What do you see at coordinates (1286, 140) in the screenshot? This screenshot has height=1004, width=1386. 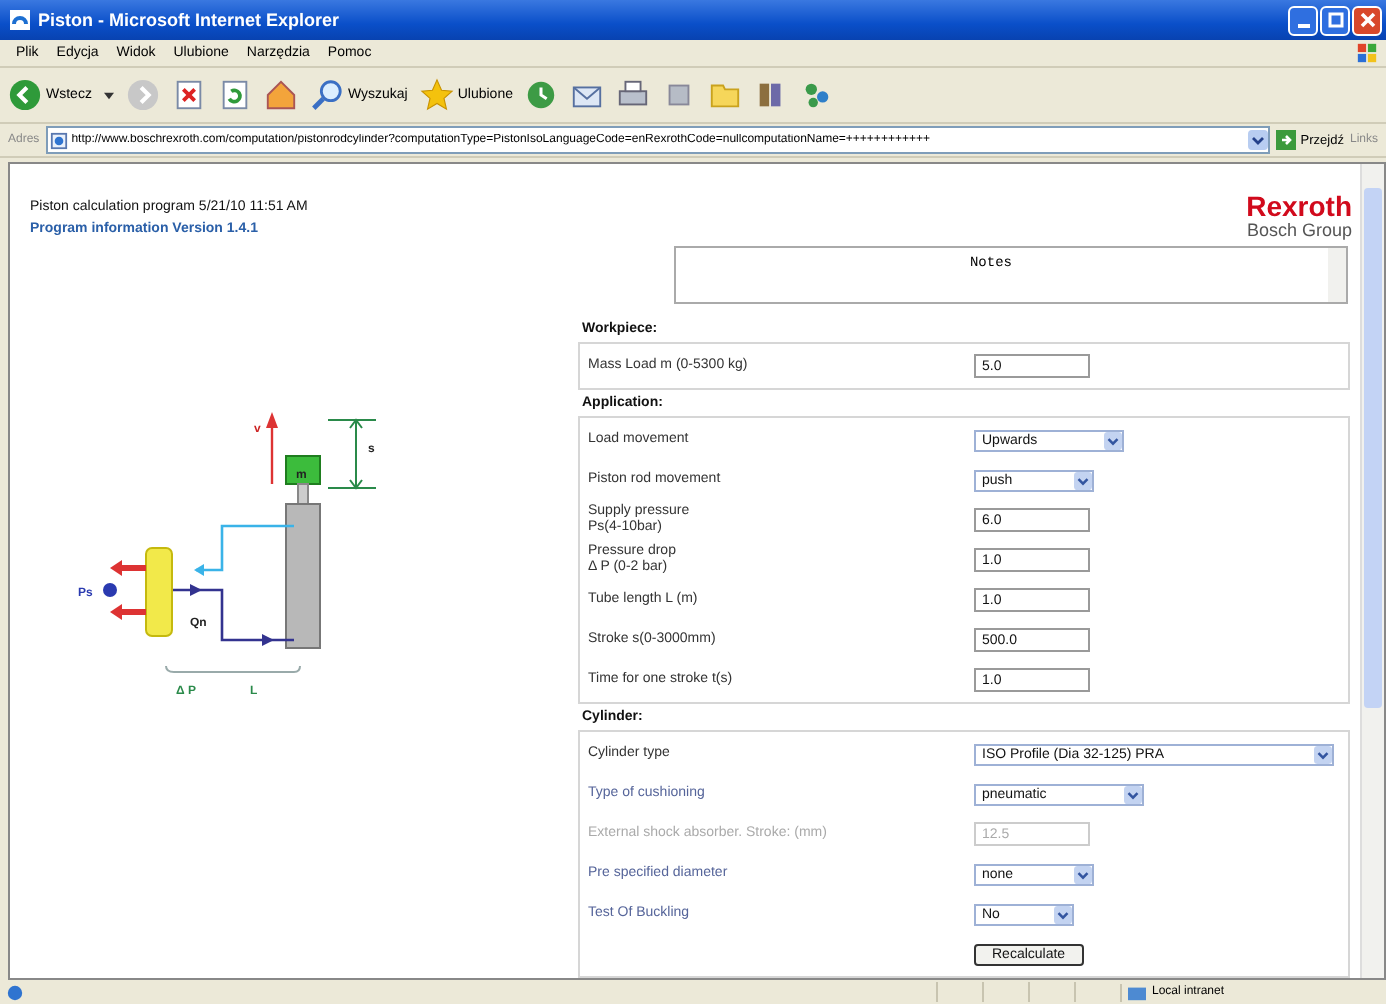 I see `go-arrow-icon` at bounding box center [1286, 140].